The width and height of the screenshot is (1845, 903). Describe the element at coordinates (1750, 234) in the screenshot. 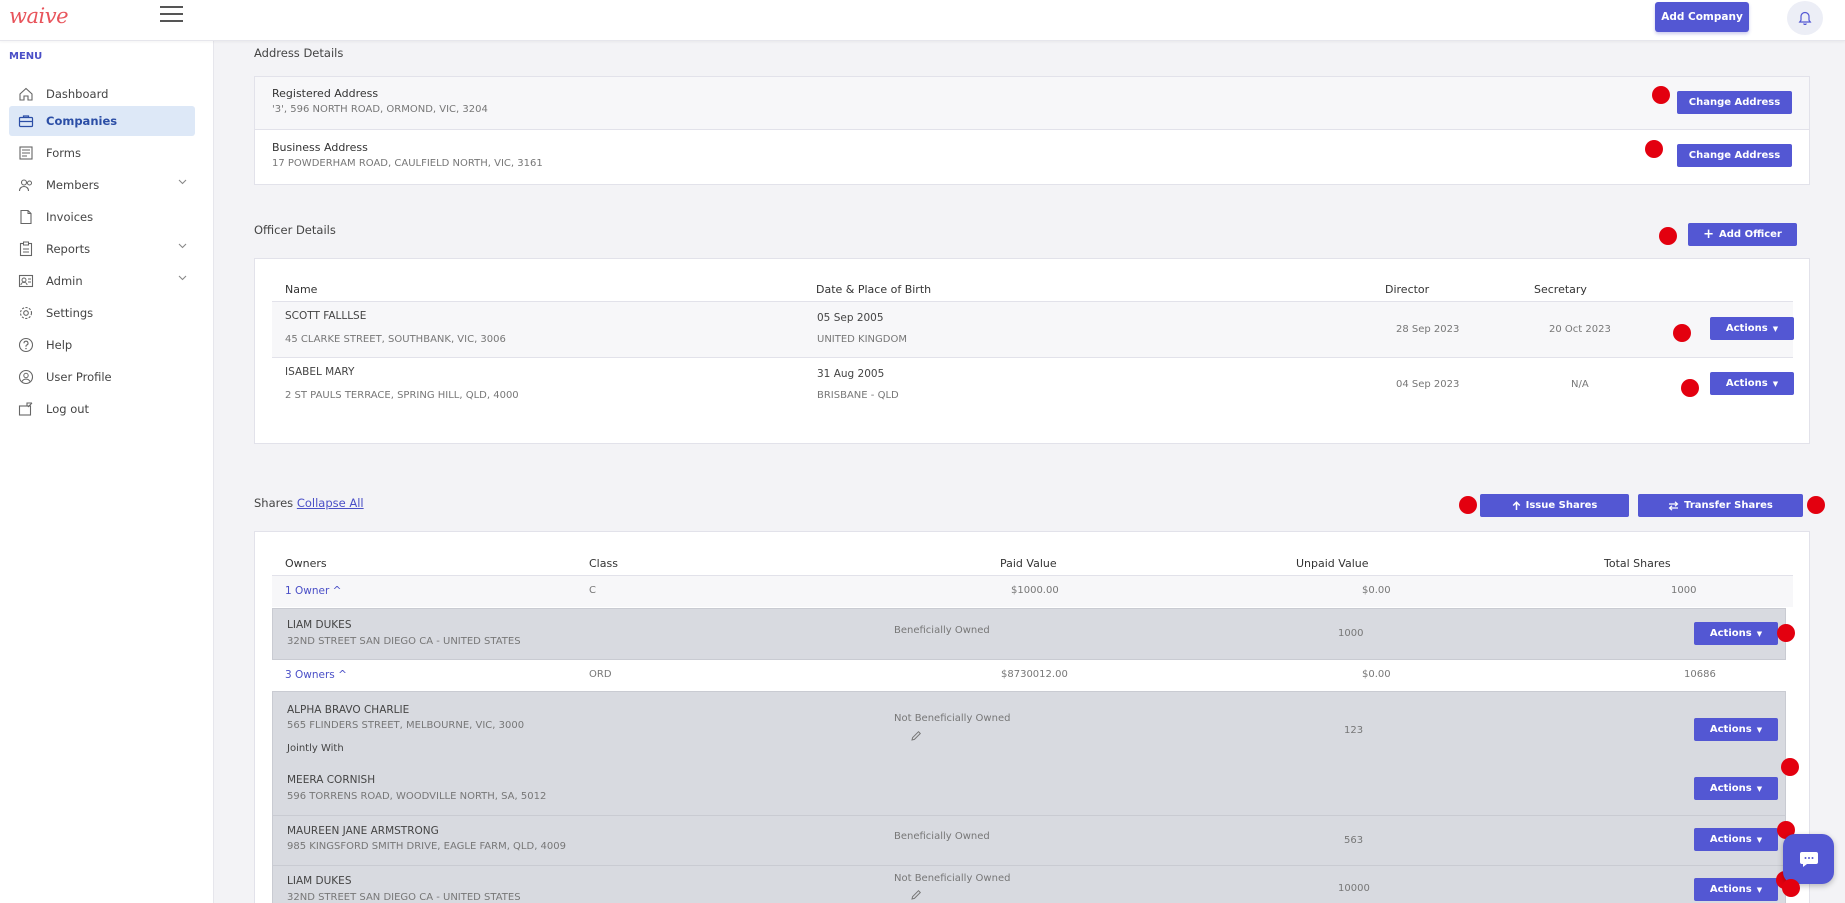

I see `button-label: Add Officer` at that location.